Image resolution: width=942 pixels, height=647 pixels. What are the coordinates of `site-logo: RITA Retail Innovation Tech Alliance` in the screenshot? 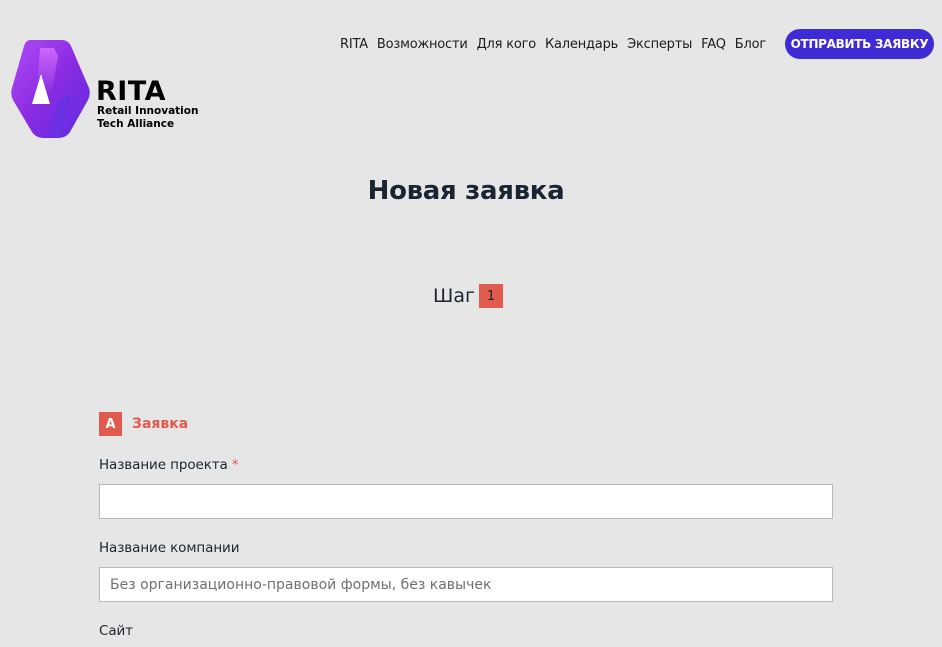 It's located at (105, 89).